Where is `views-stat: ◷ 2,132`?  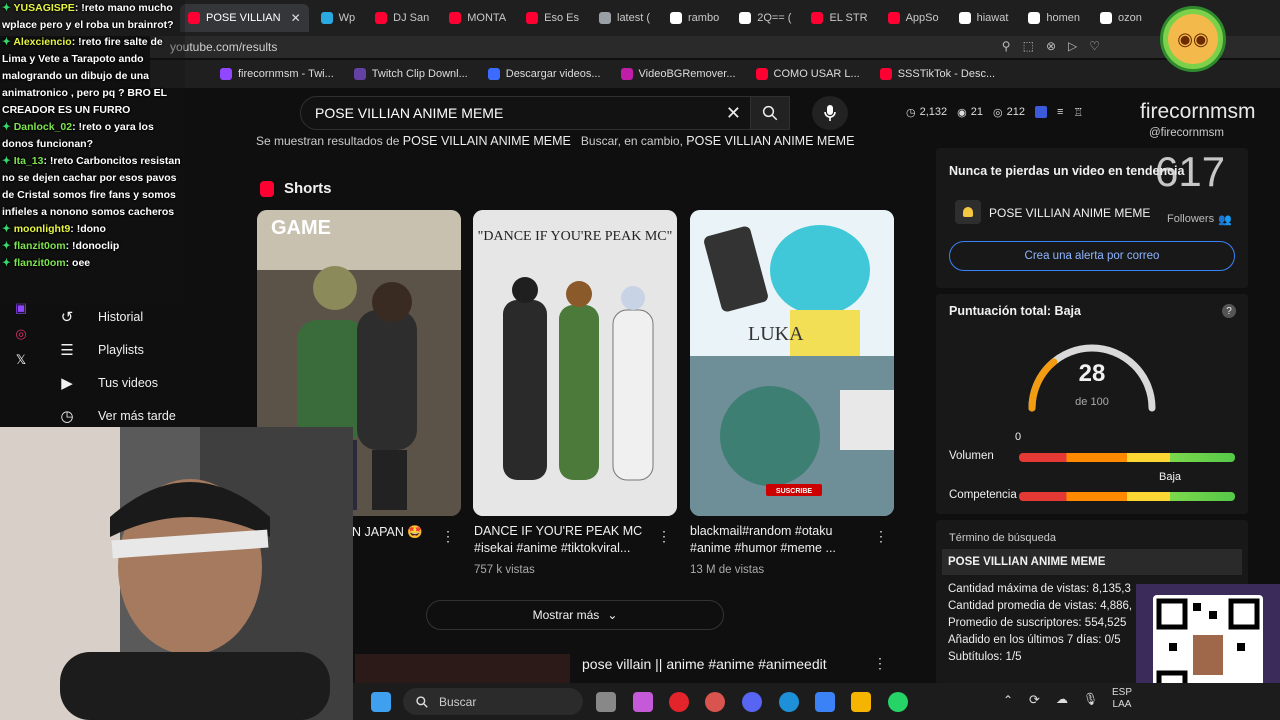
views-stat: ◷ 2,132 is located at coordinates (927, 112).